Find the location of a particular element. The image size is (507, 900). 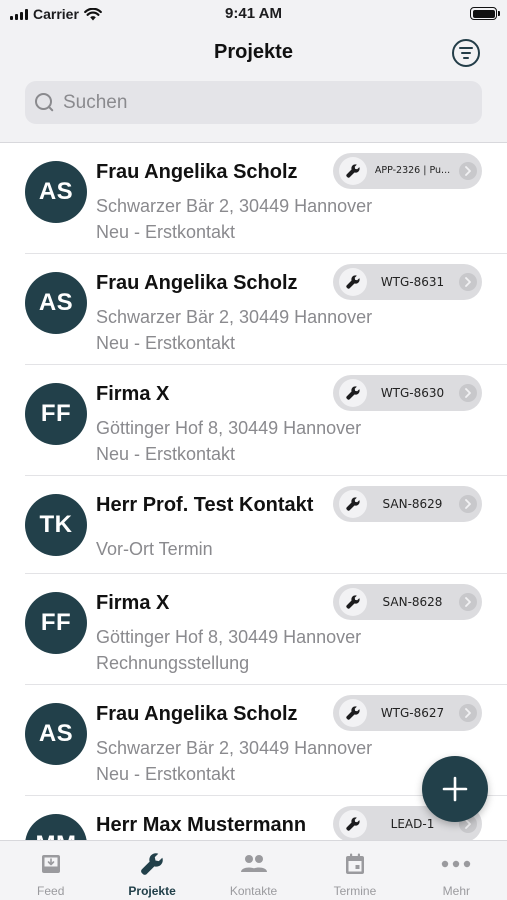

search-input is located at coordinates (263, 102).